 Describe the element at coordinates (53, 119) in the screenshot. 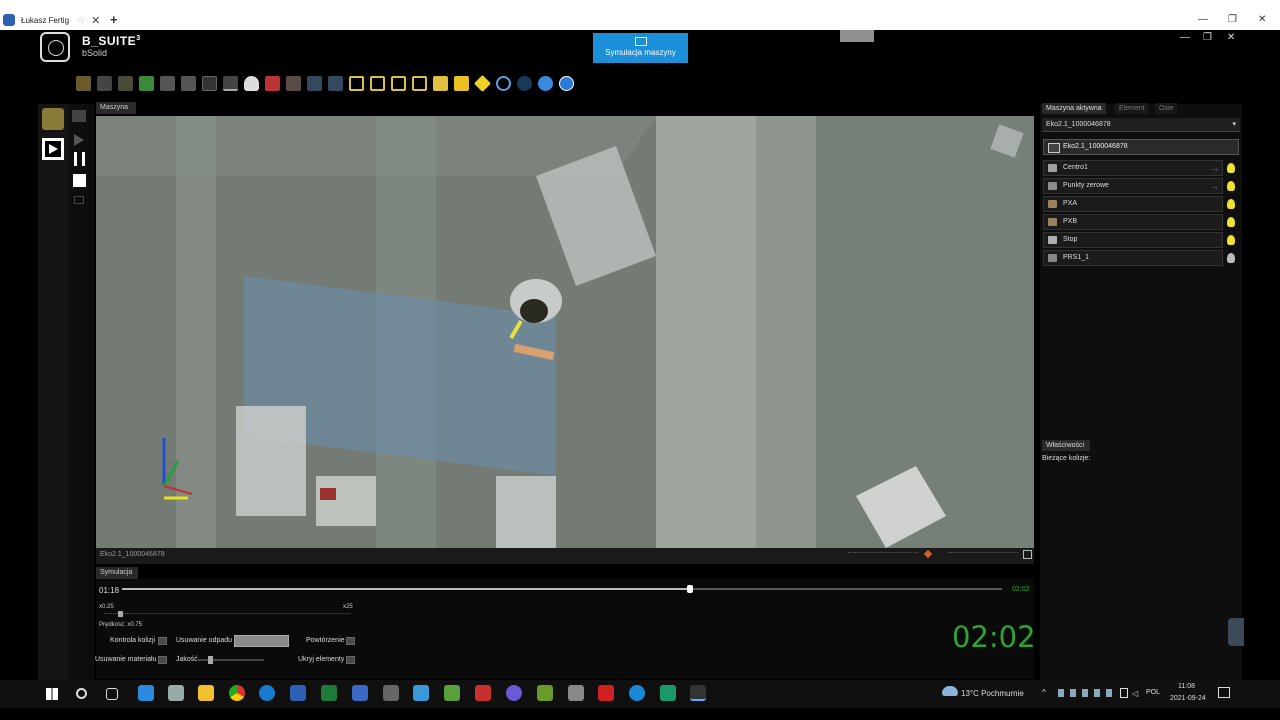

I see `machine-mode-icon` at that location.